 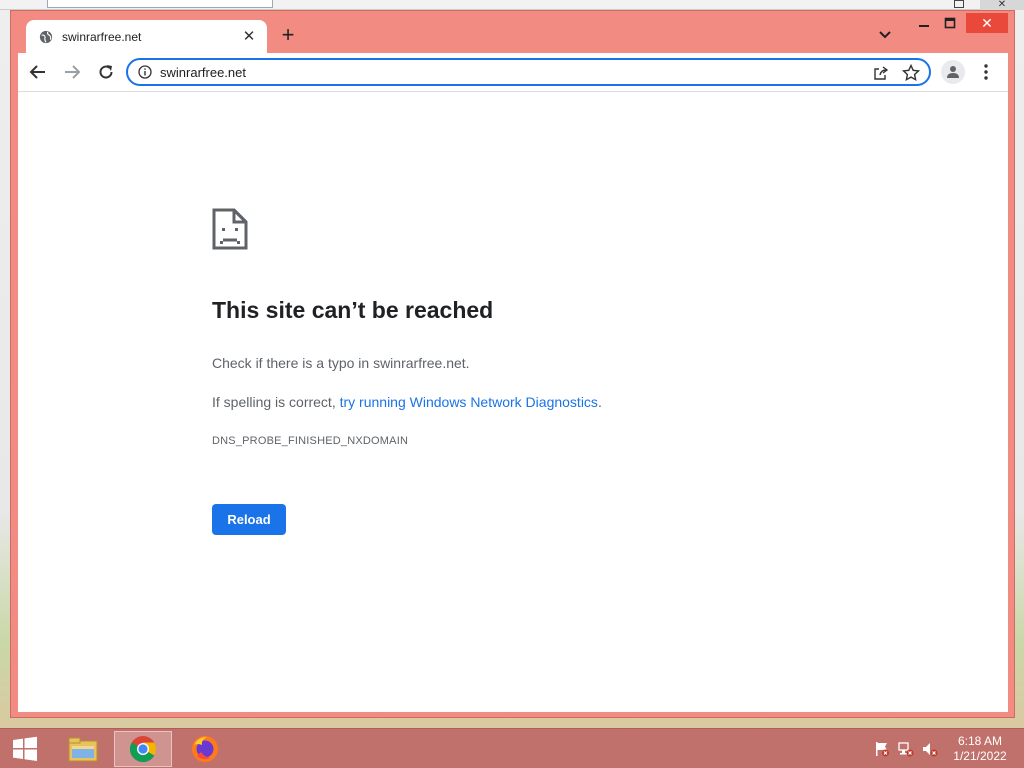 I want to click on tab-strip: swinrarfree.net ✕ + ✕, so click(x=512, y=32).